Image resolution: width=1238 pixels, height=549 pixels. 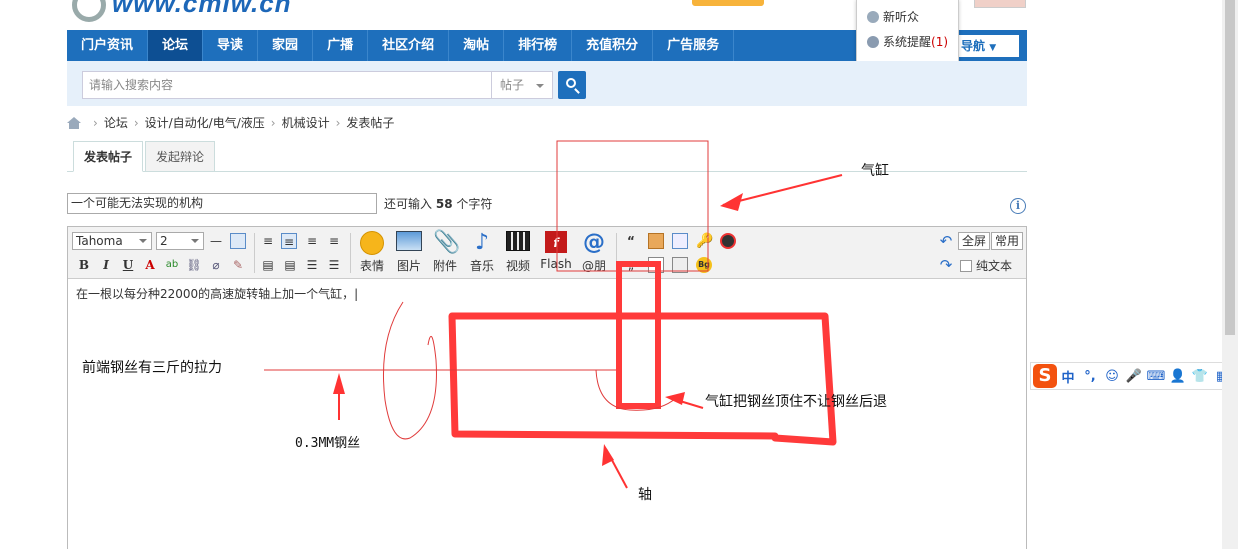 What do you see at coordinates (202, 9) in the screenshot?
I see `logo-text: www.cmiw.cn` at bounding box center [202, 9].